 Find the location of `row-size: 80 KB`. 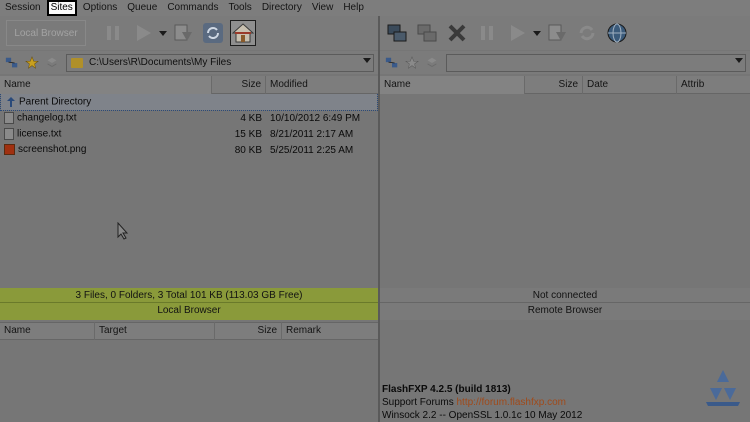

row-size: 80 KB is located at coordinates (248, 150).